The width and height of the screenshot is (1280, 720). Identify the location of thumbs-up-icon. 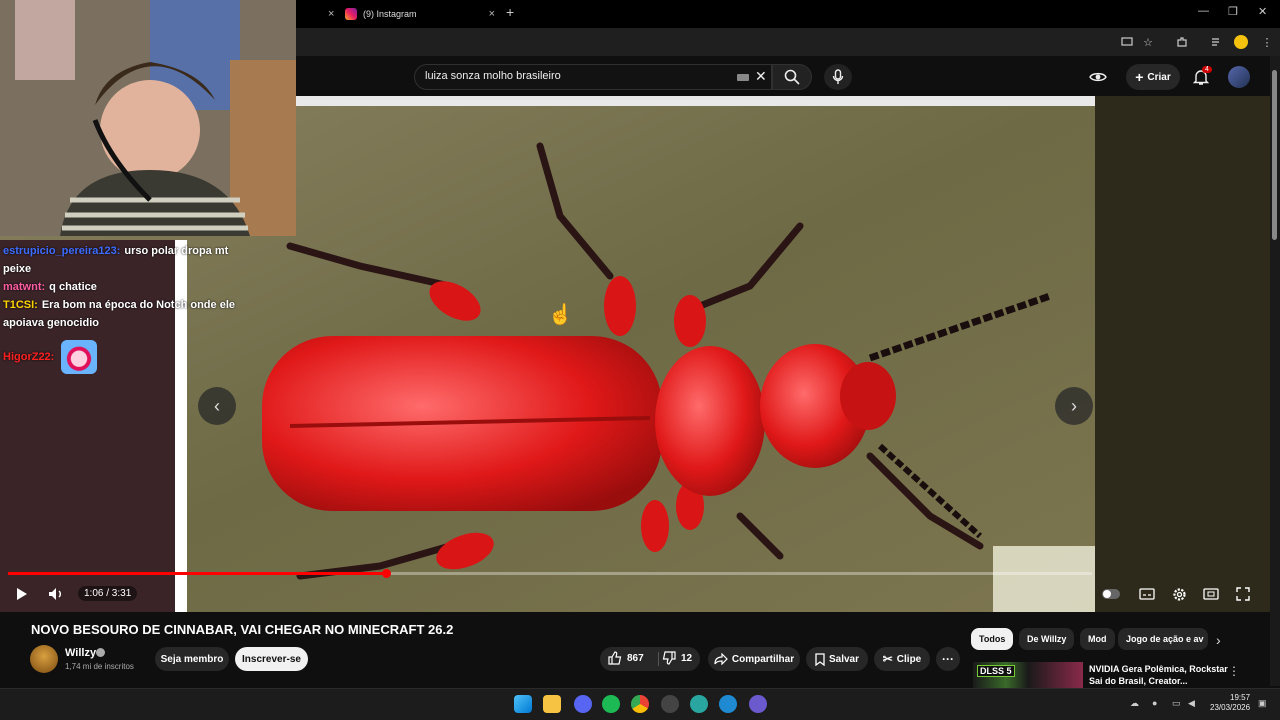
(615, 658).